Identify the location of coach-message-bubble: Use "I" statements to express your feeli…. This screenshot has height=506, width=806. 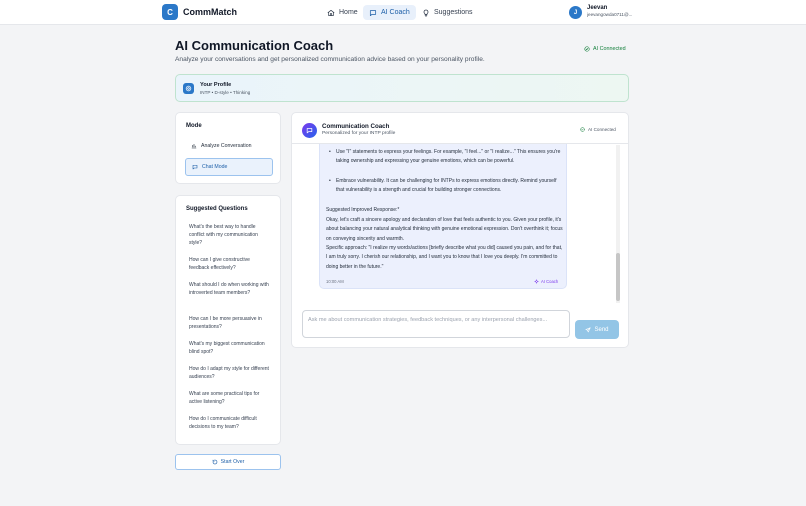
(443, 216).